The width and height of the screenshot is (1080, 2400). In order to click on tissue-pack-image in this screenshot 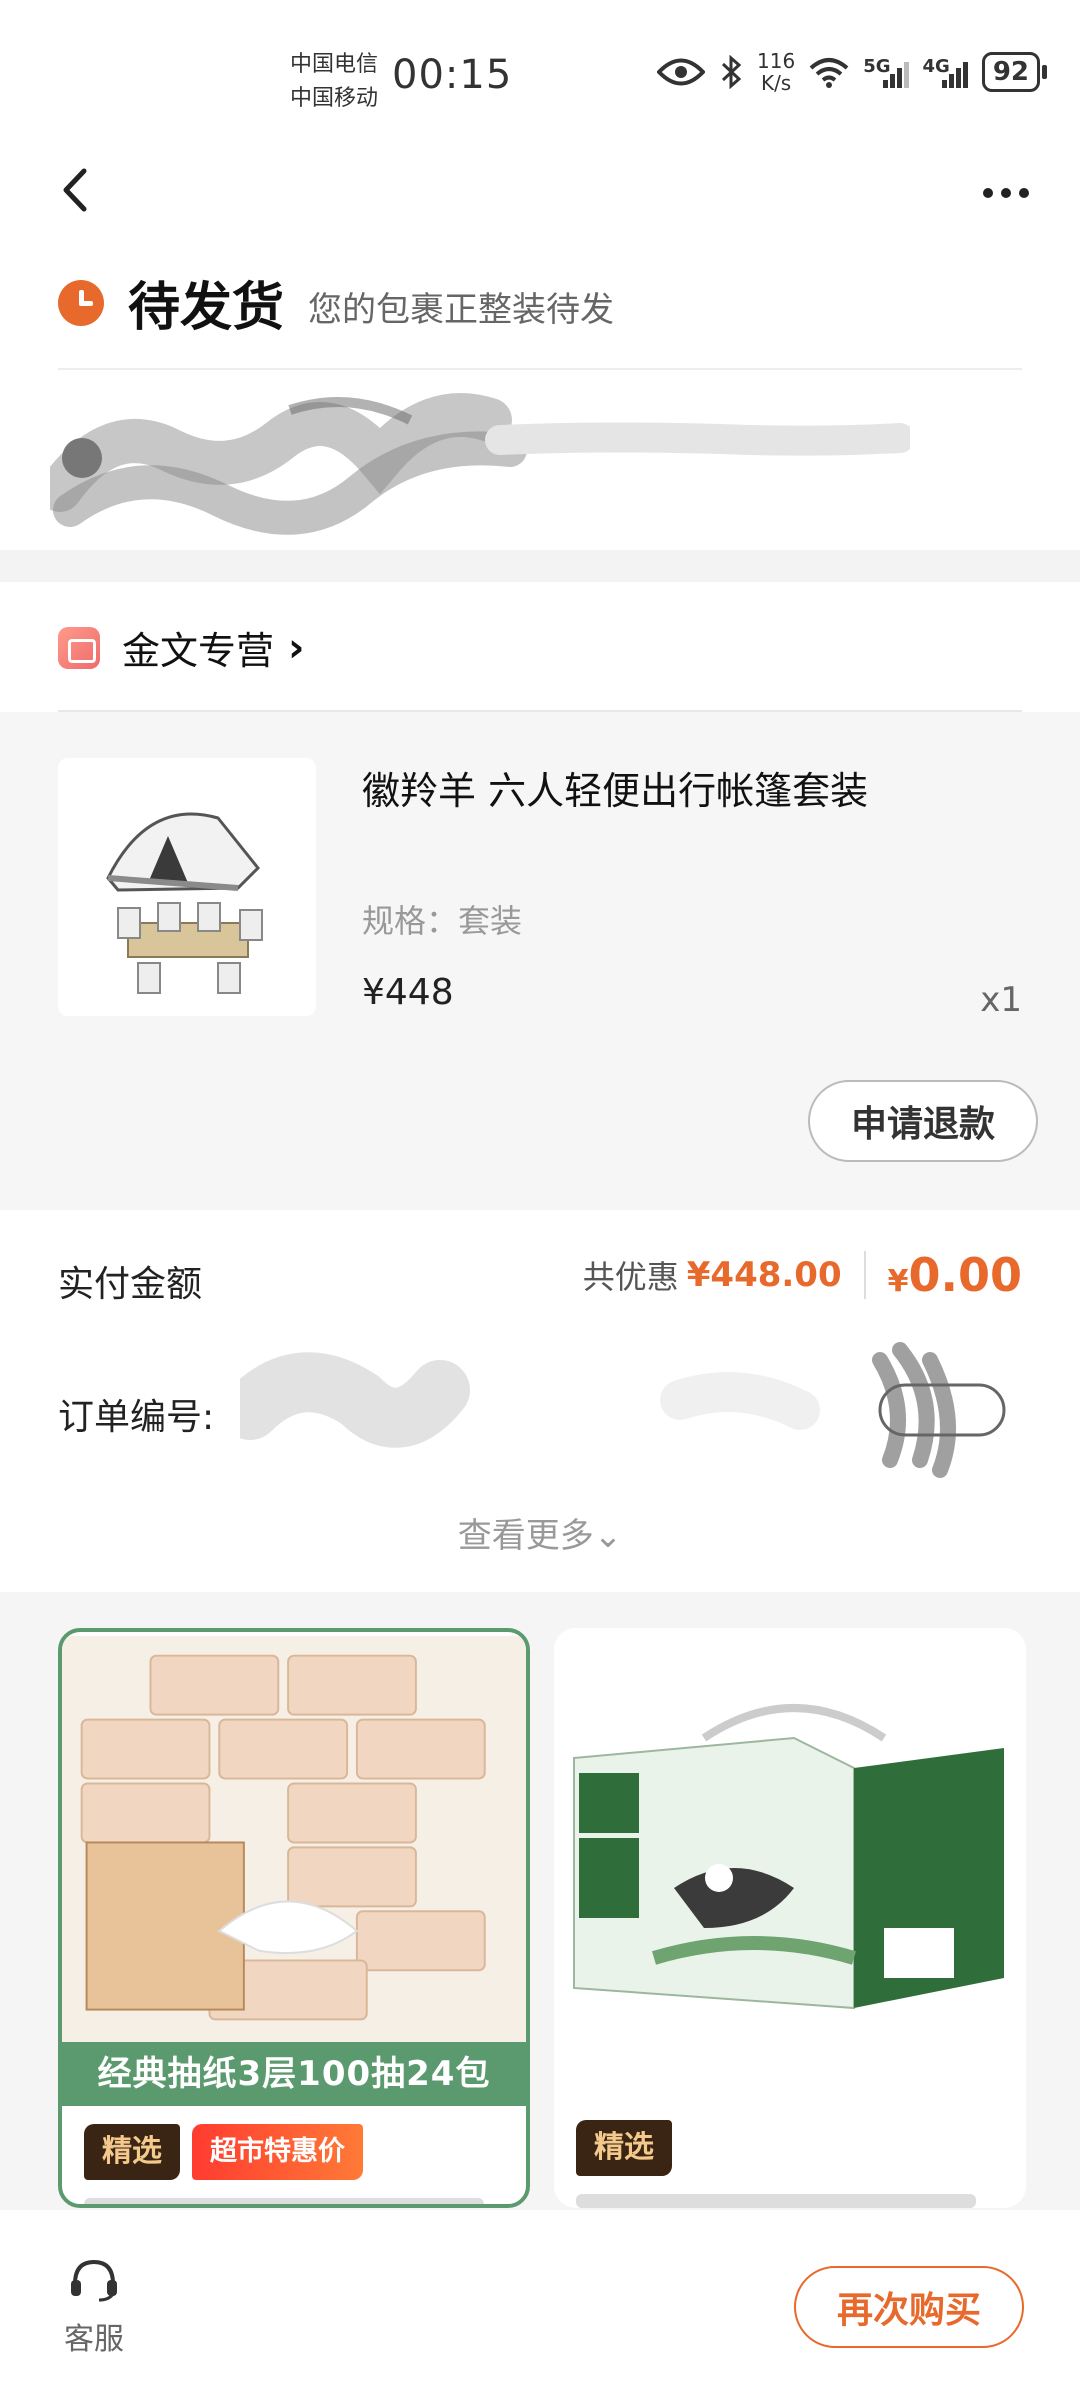, I will do `click(294, 1869)`.